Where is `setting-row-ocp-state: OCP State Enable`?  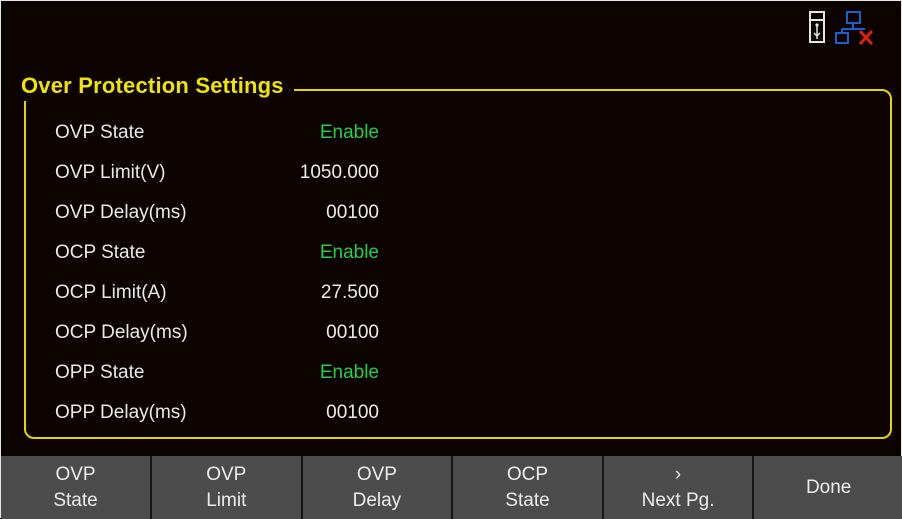
setting-row-ocp-state: OCP State Enable is located at coordinates (235, 253).